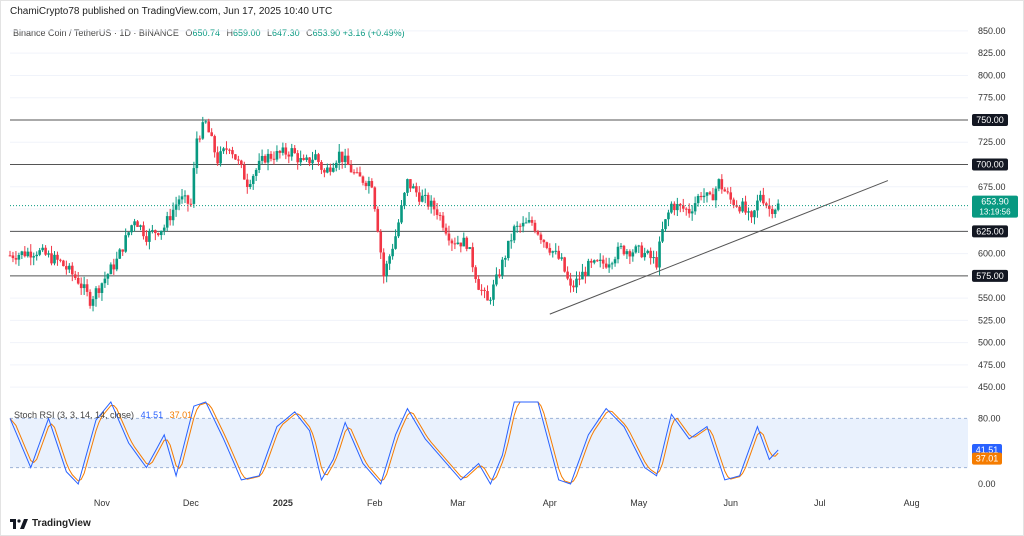  I want to click on time-tick-label: Mar, so click(458, 503).